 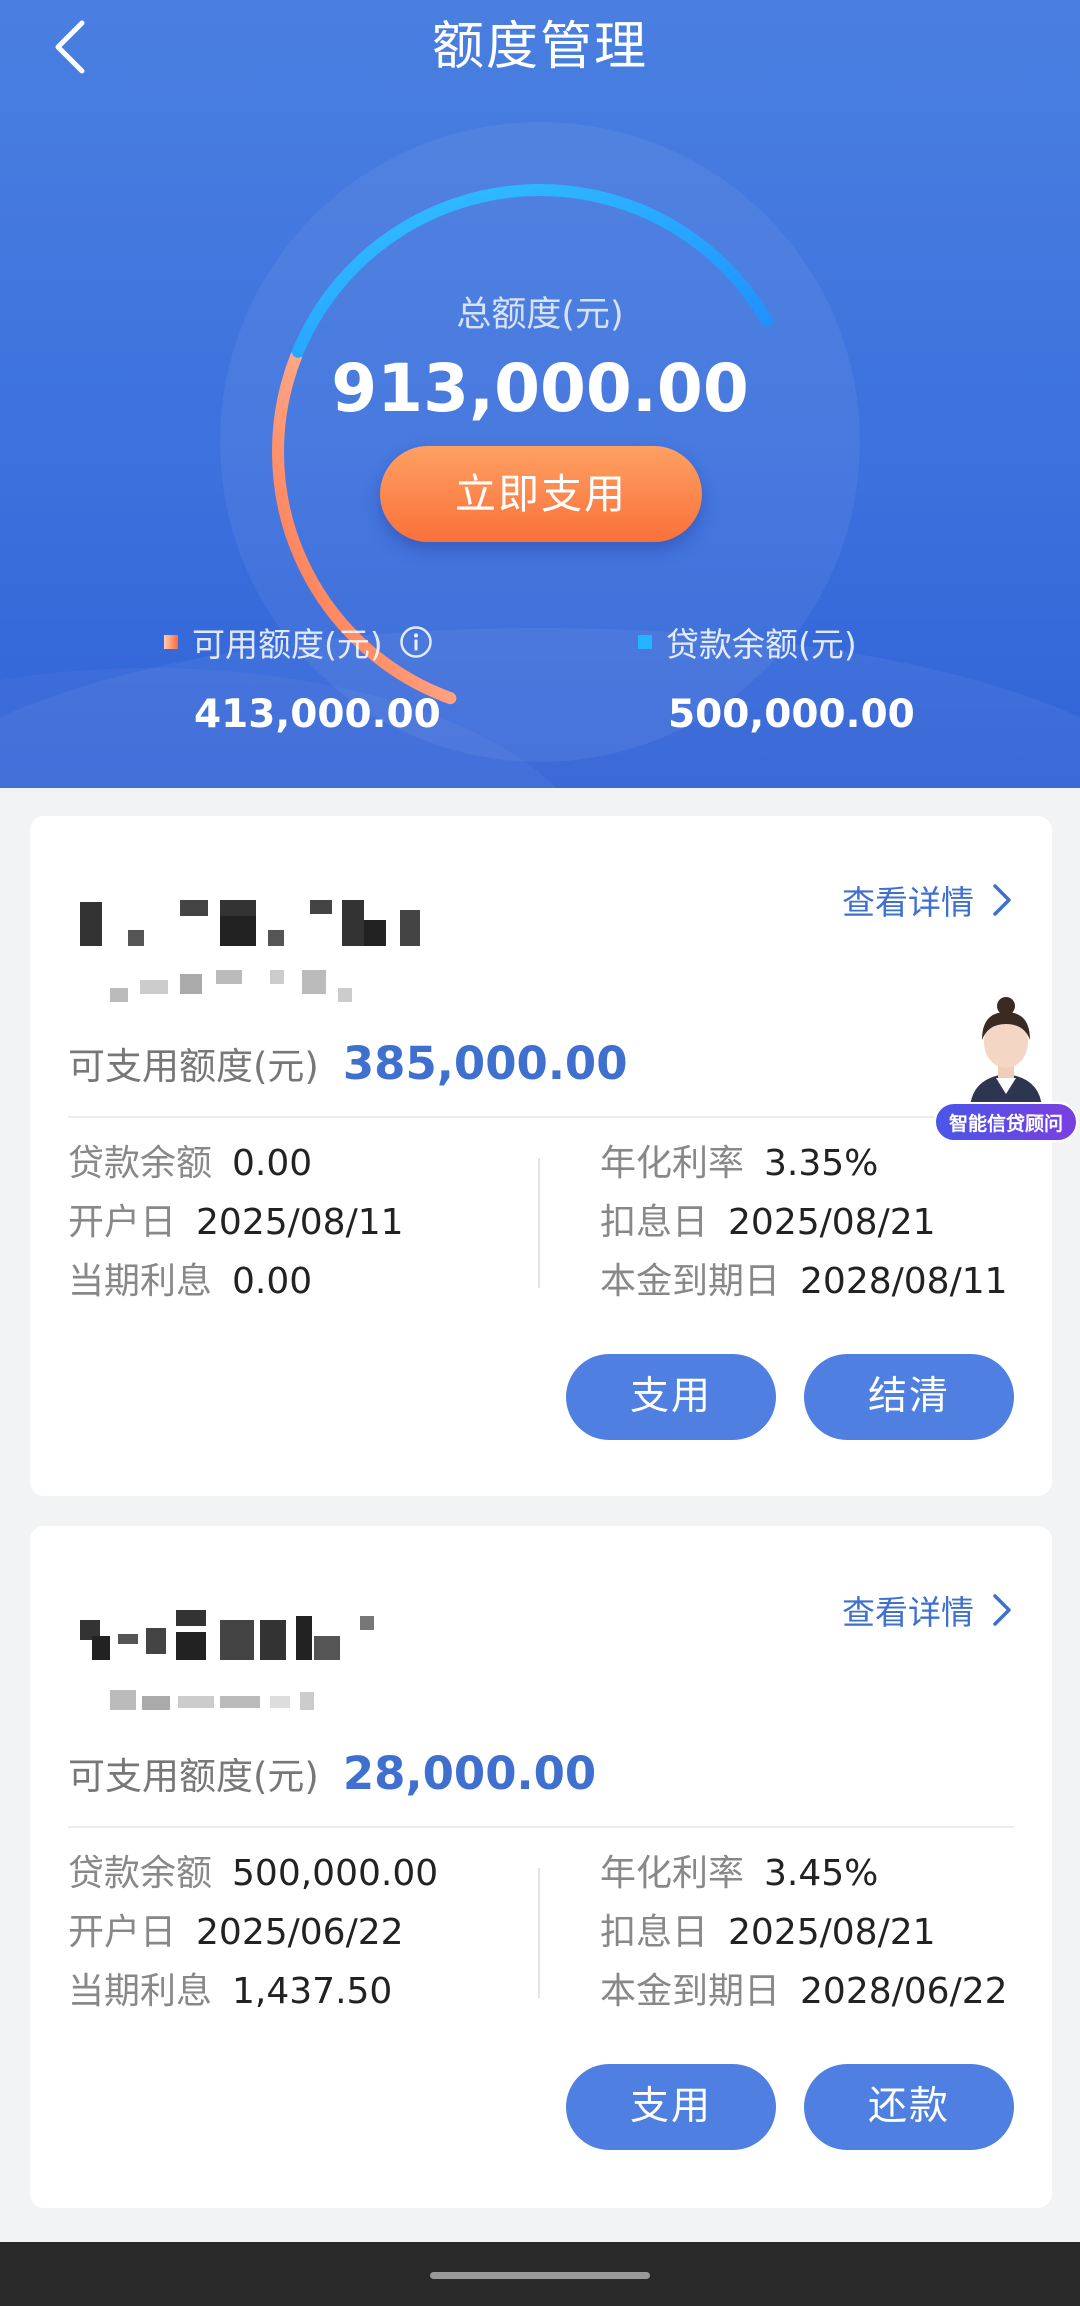 I want to click on loan-info-left: 贷款余额 0.00 开户日 2025/08/11 当期利息 0.00, so click(x=236, y=1222).